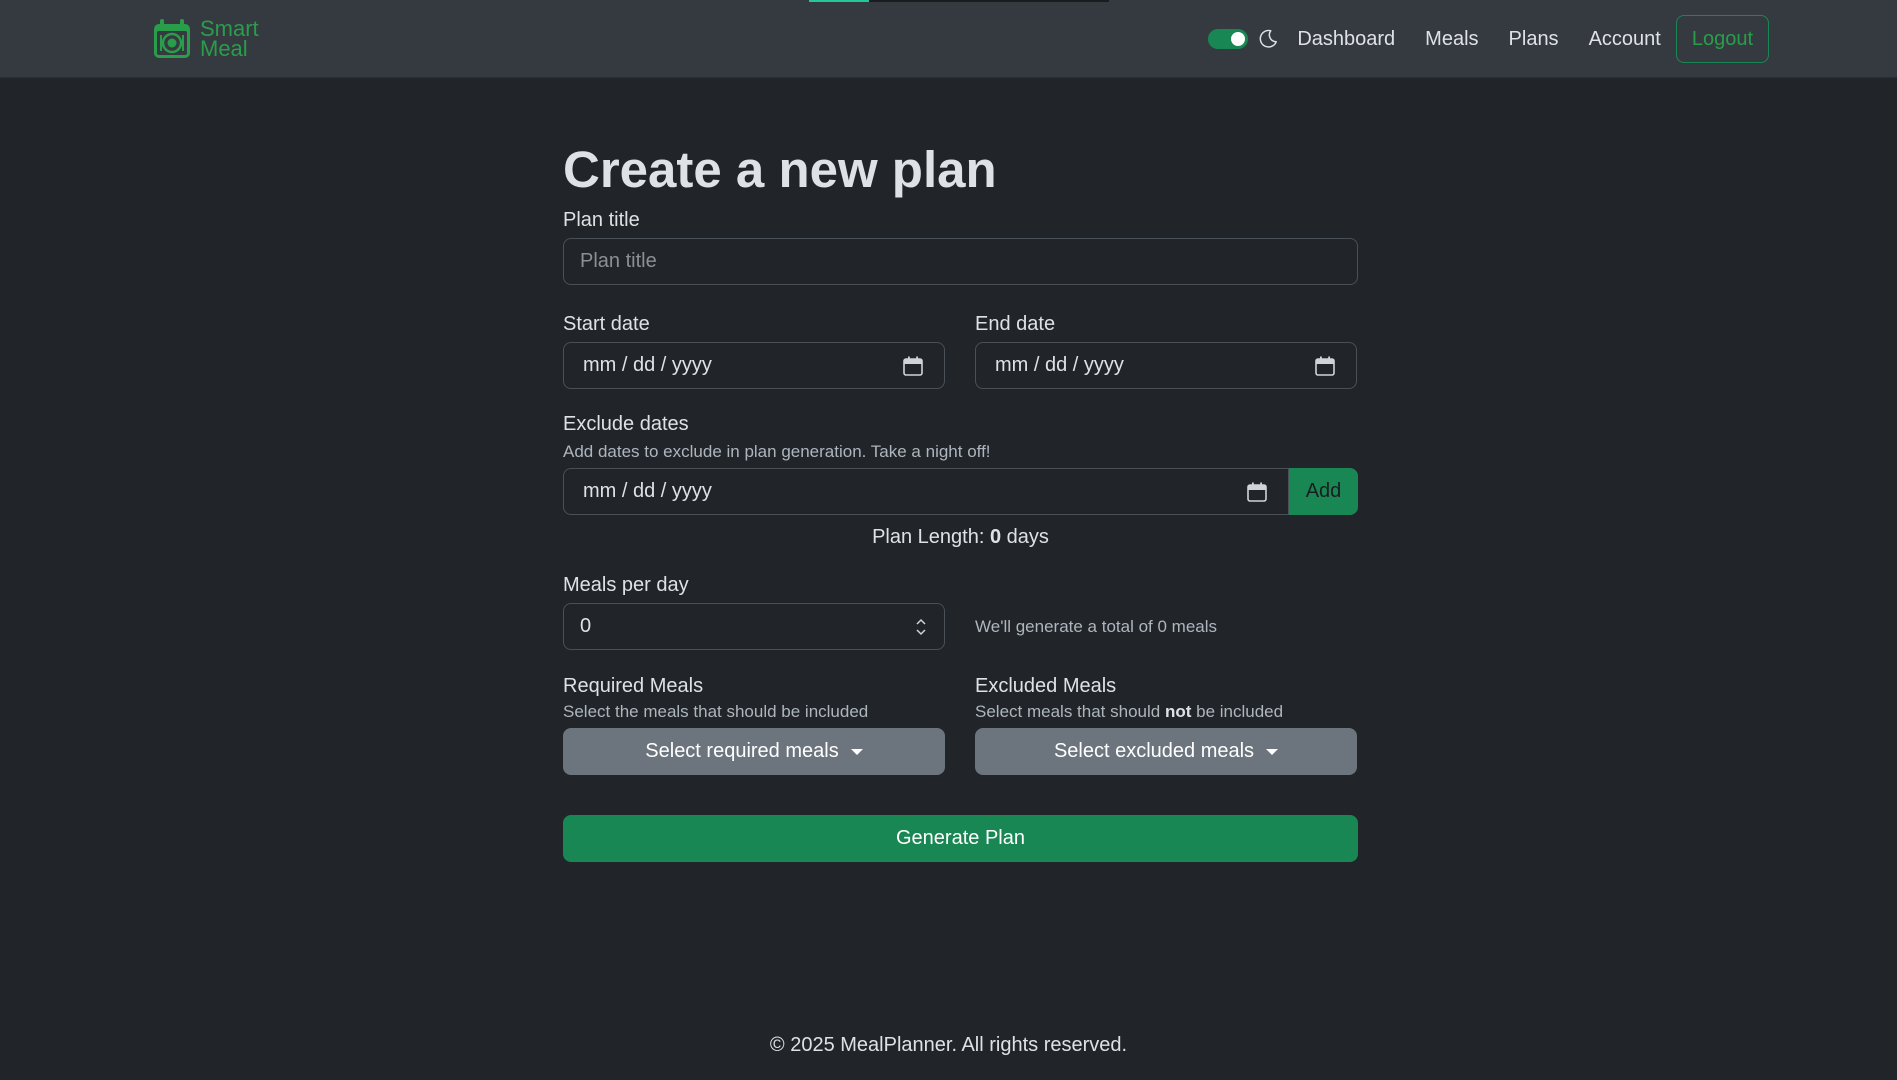 The width and height of the screenshot is (1897, 1080). I want to click on plan-length: Plan Length: 0 days, so click(960, 537).